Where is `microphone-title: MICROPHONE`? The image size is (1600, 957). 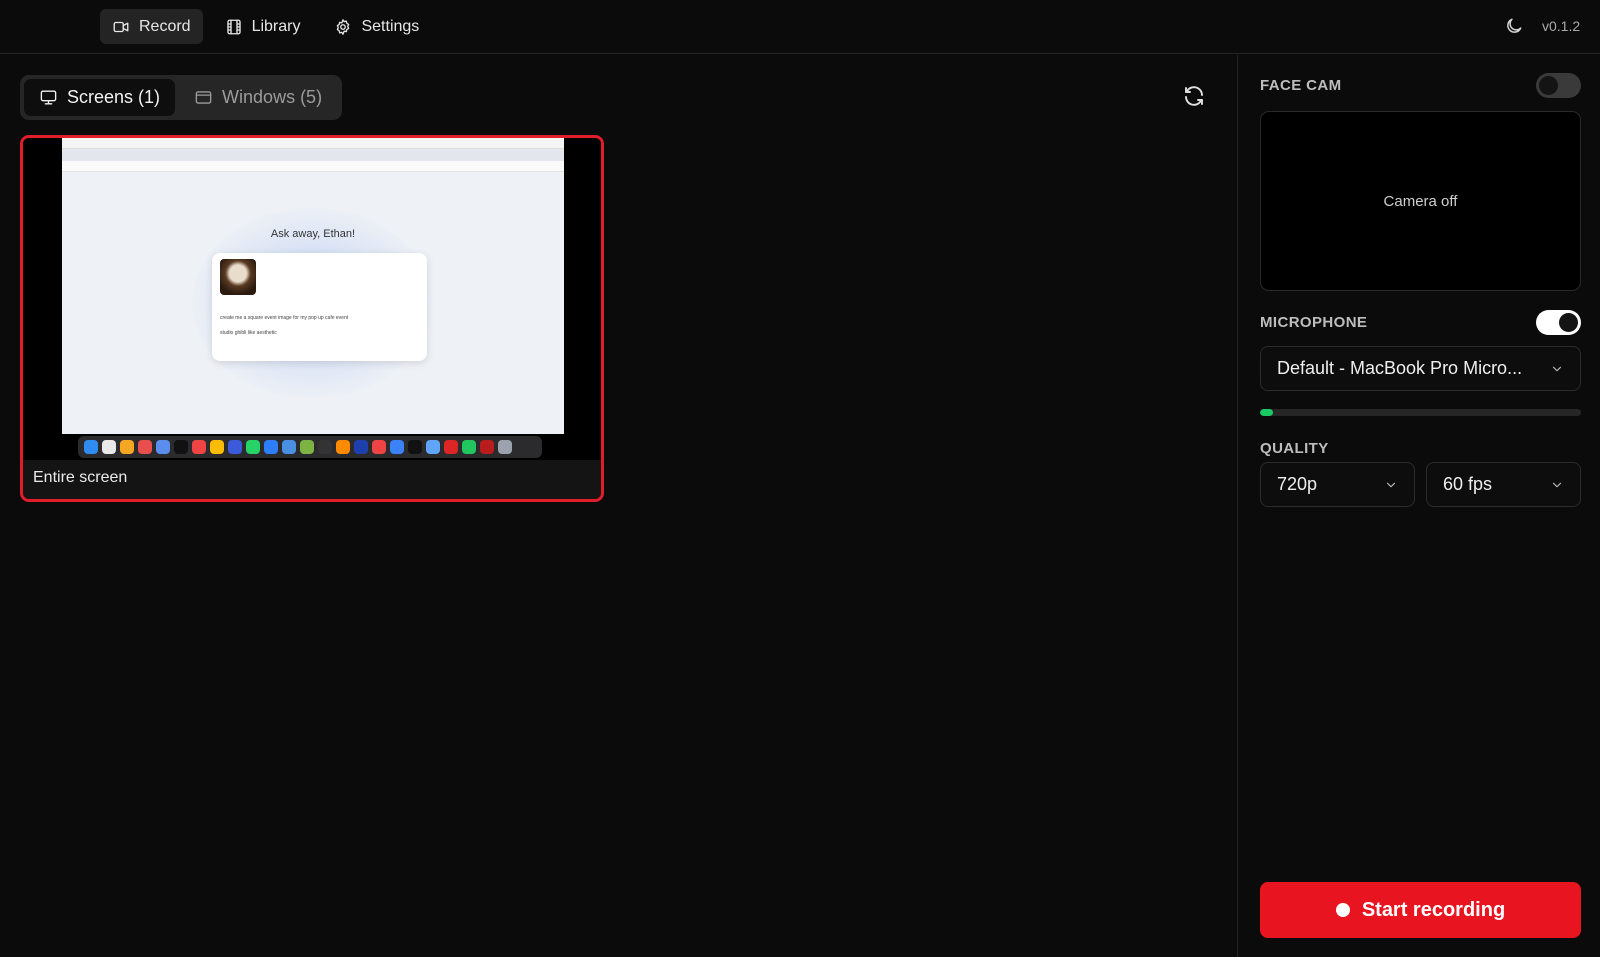 microphone-title: MICROPHONE is located at coordinates (1314, 322).